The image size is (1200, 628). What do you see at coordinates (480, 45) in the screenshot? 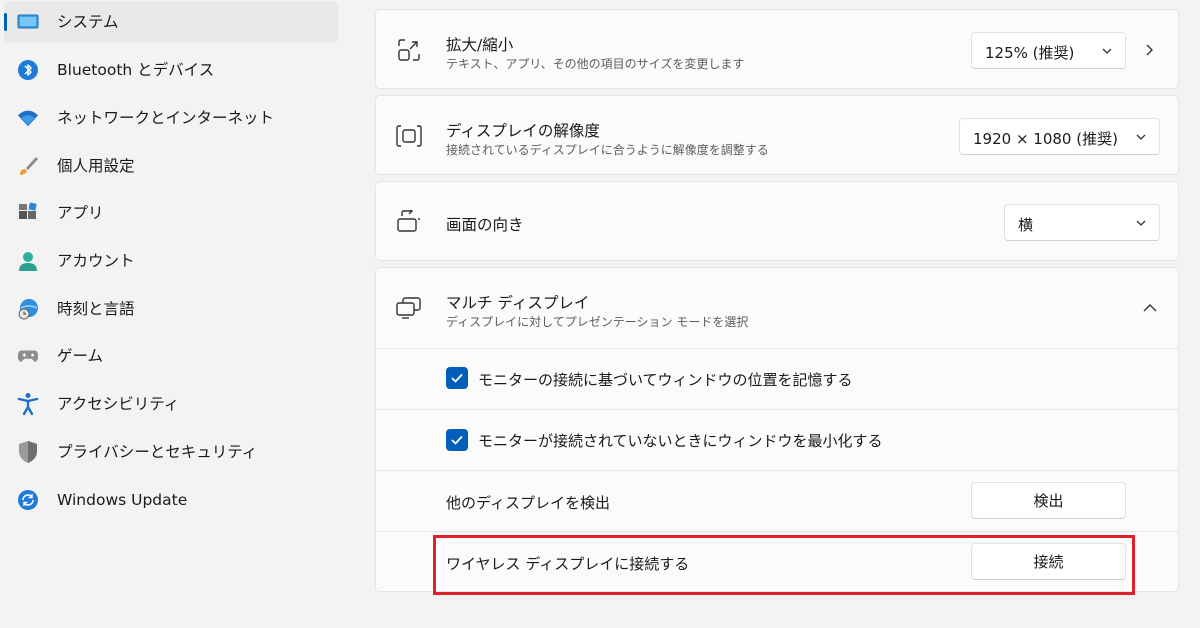
I see `scale-title: 拡大/縮小` at bounding box center [480, 45].